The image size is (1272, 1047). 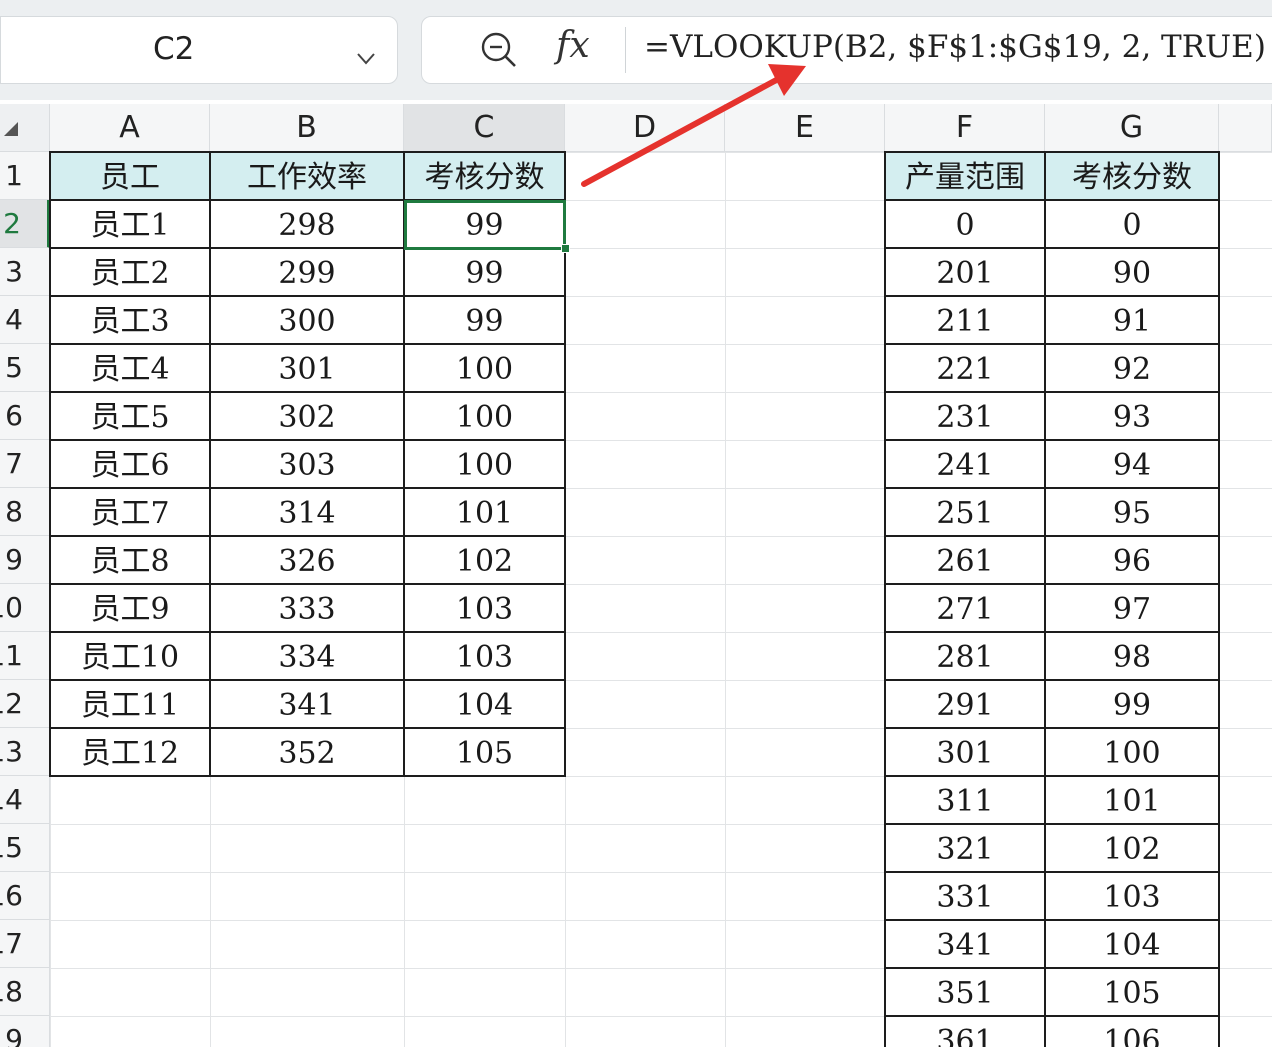 I want to click on table-cell: 员工7, so click(x=130, y=512).